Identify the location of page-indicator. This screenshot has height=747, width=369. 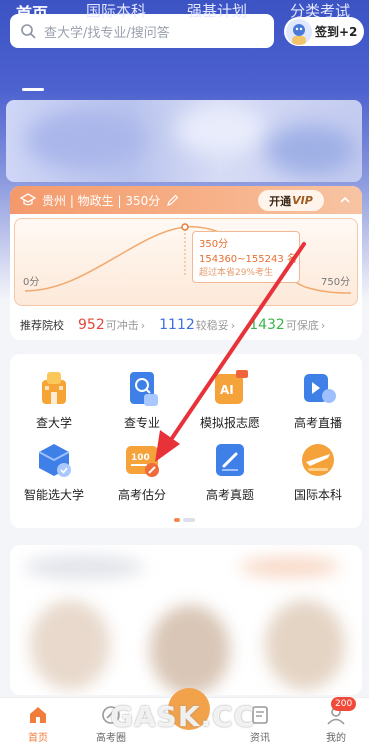
(186, 520).